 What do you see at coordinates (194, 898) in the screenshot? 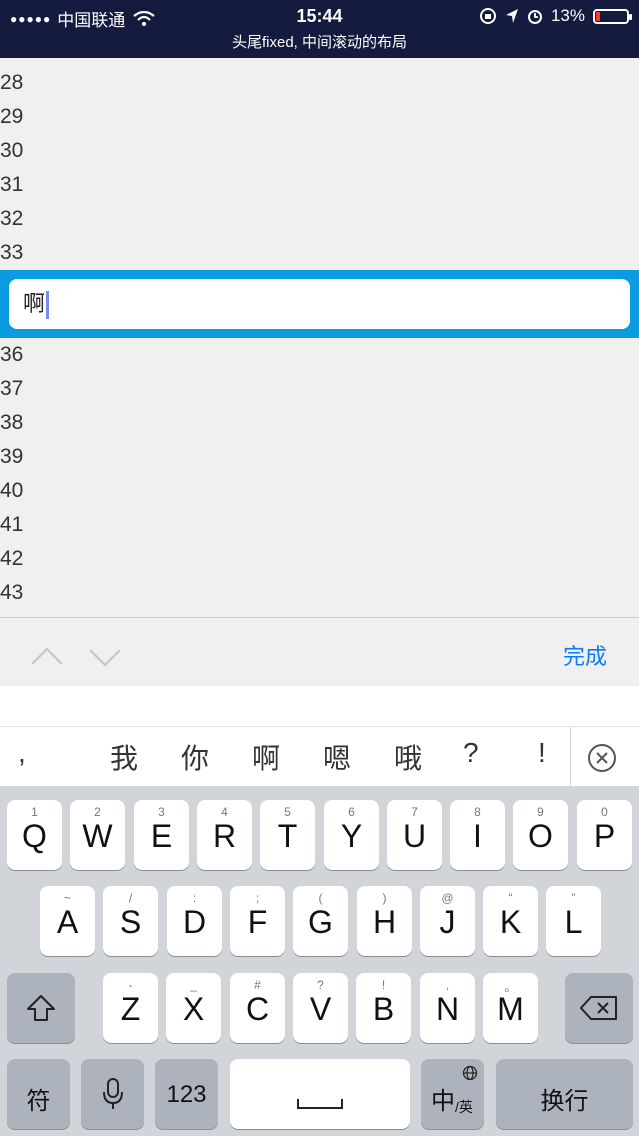
I see `key-secondary-label: :` at bounding box center [194, 898].